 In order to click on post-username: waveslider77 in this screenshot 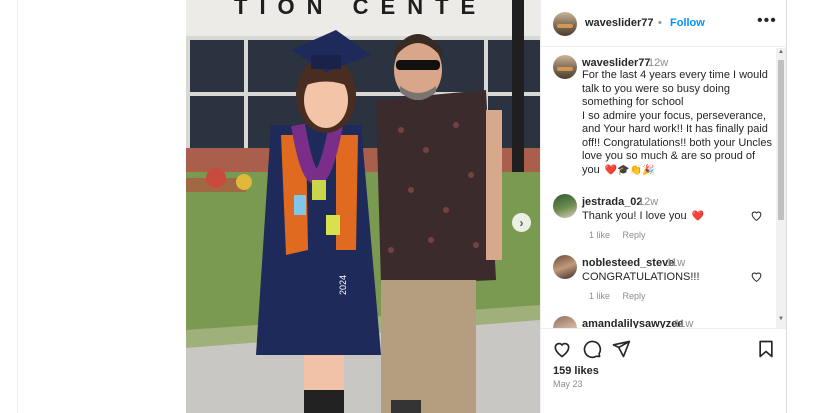, I will do `click(619, 23)`.